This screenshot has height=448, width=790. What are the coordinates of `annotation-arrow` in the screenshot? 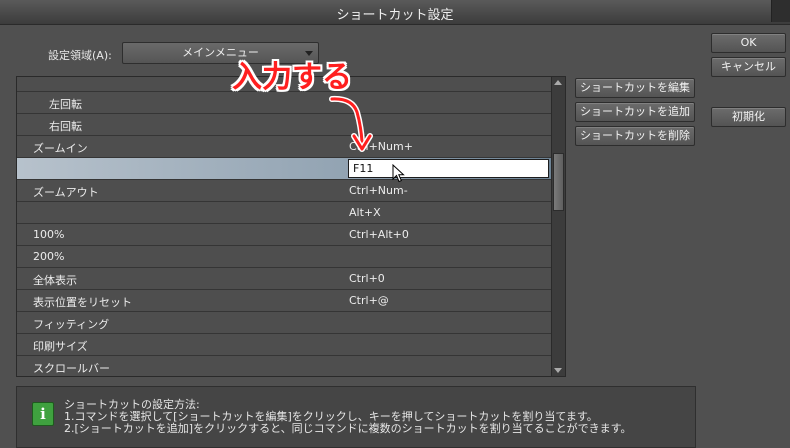 It's located at (351, 123).